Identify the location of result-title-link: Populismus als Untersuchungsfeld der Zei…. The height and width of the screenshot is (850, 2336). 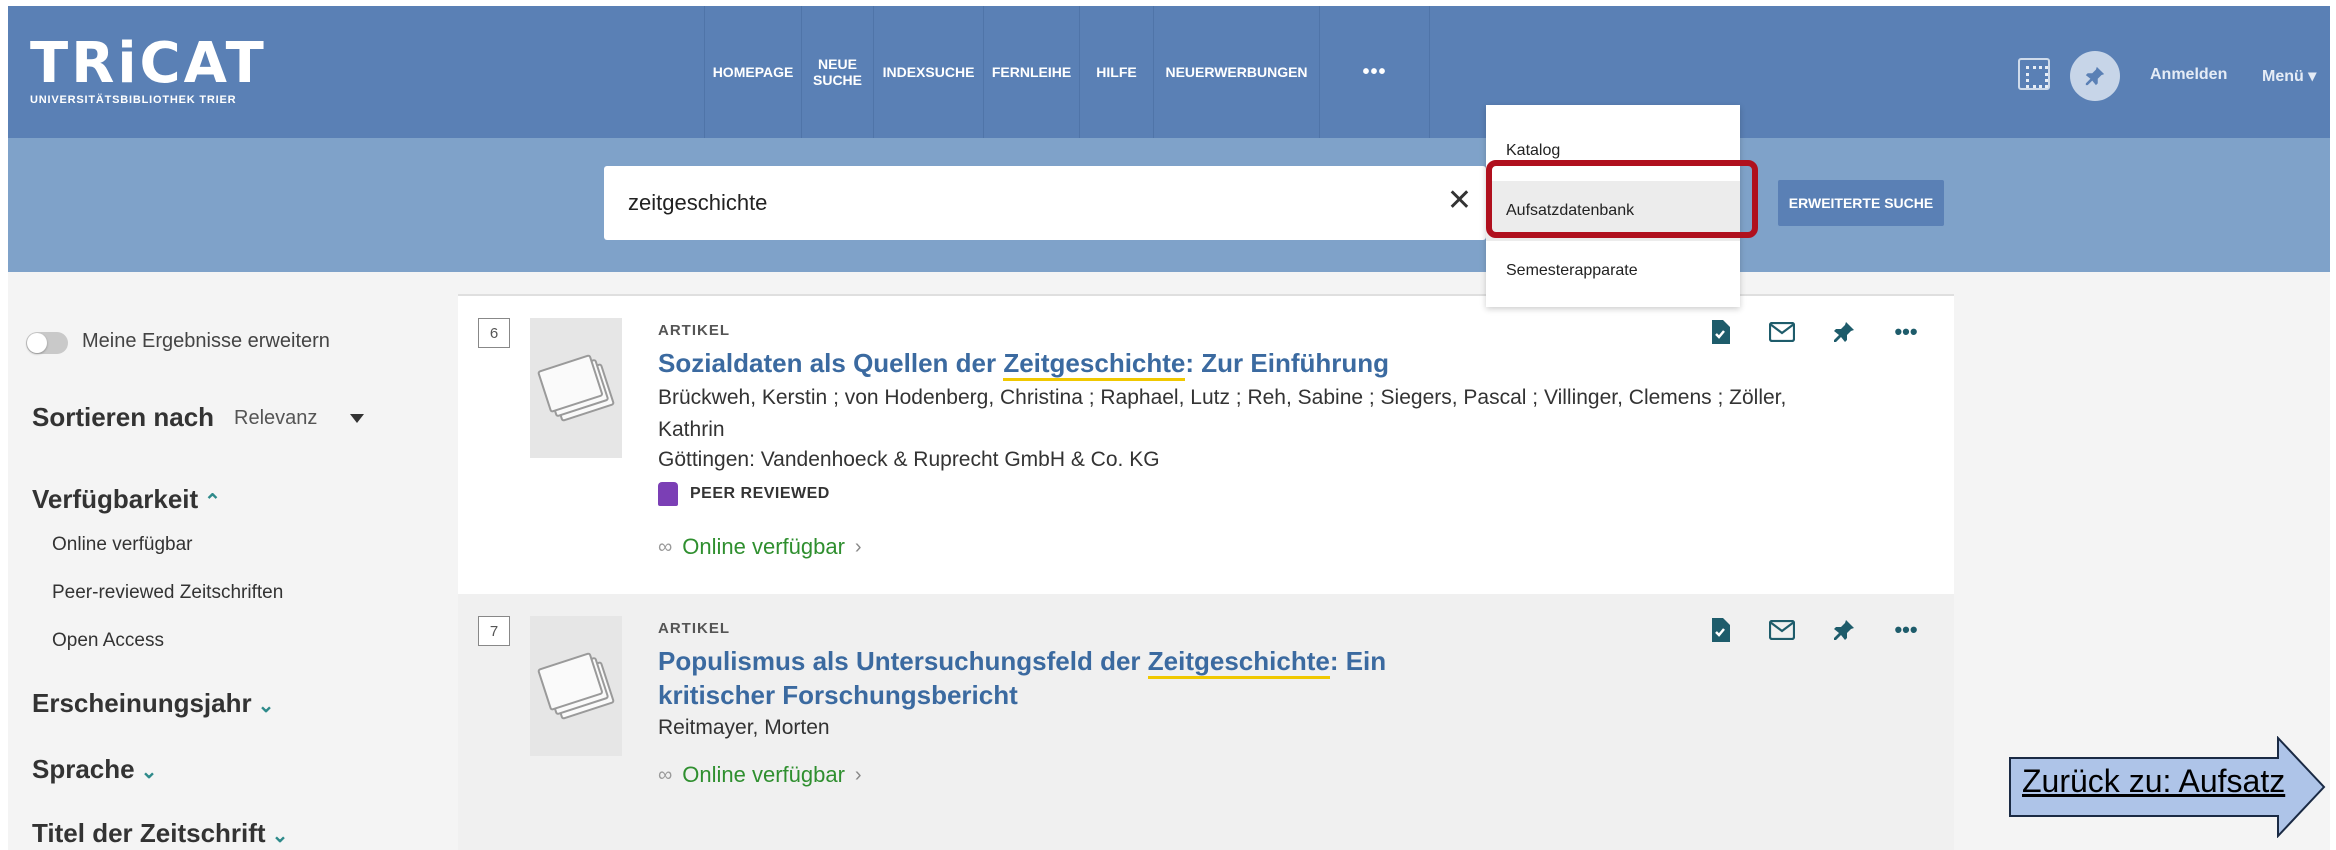
(1068, 678).